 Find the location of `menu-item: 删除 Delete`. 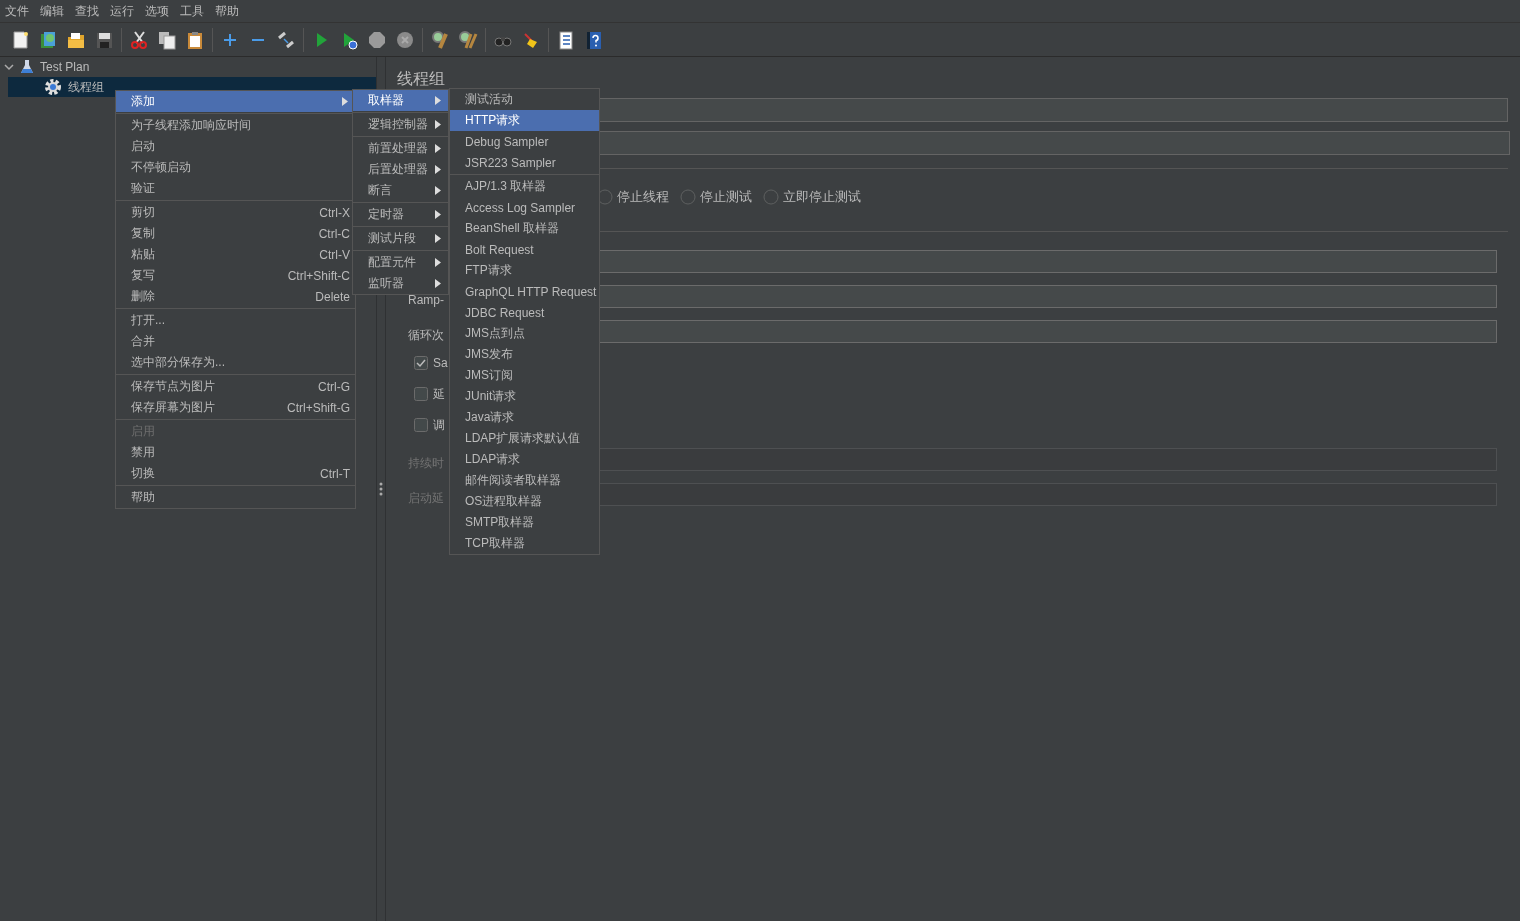

menu-item: 删除 Delete is located at coordinates (235, 296).